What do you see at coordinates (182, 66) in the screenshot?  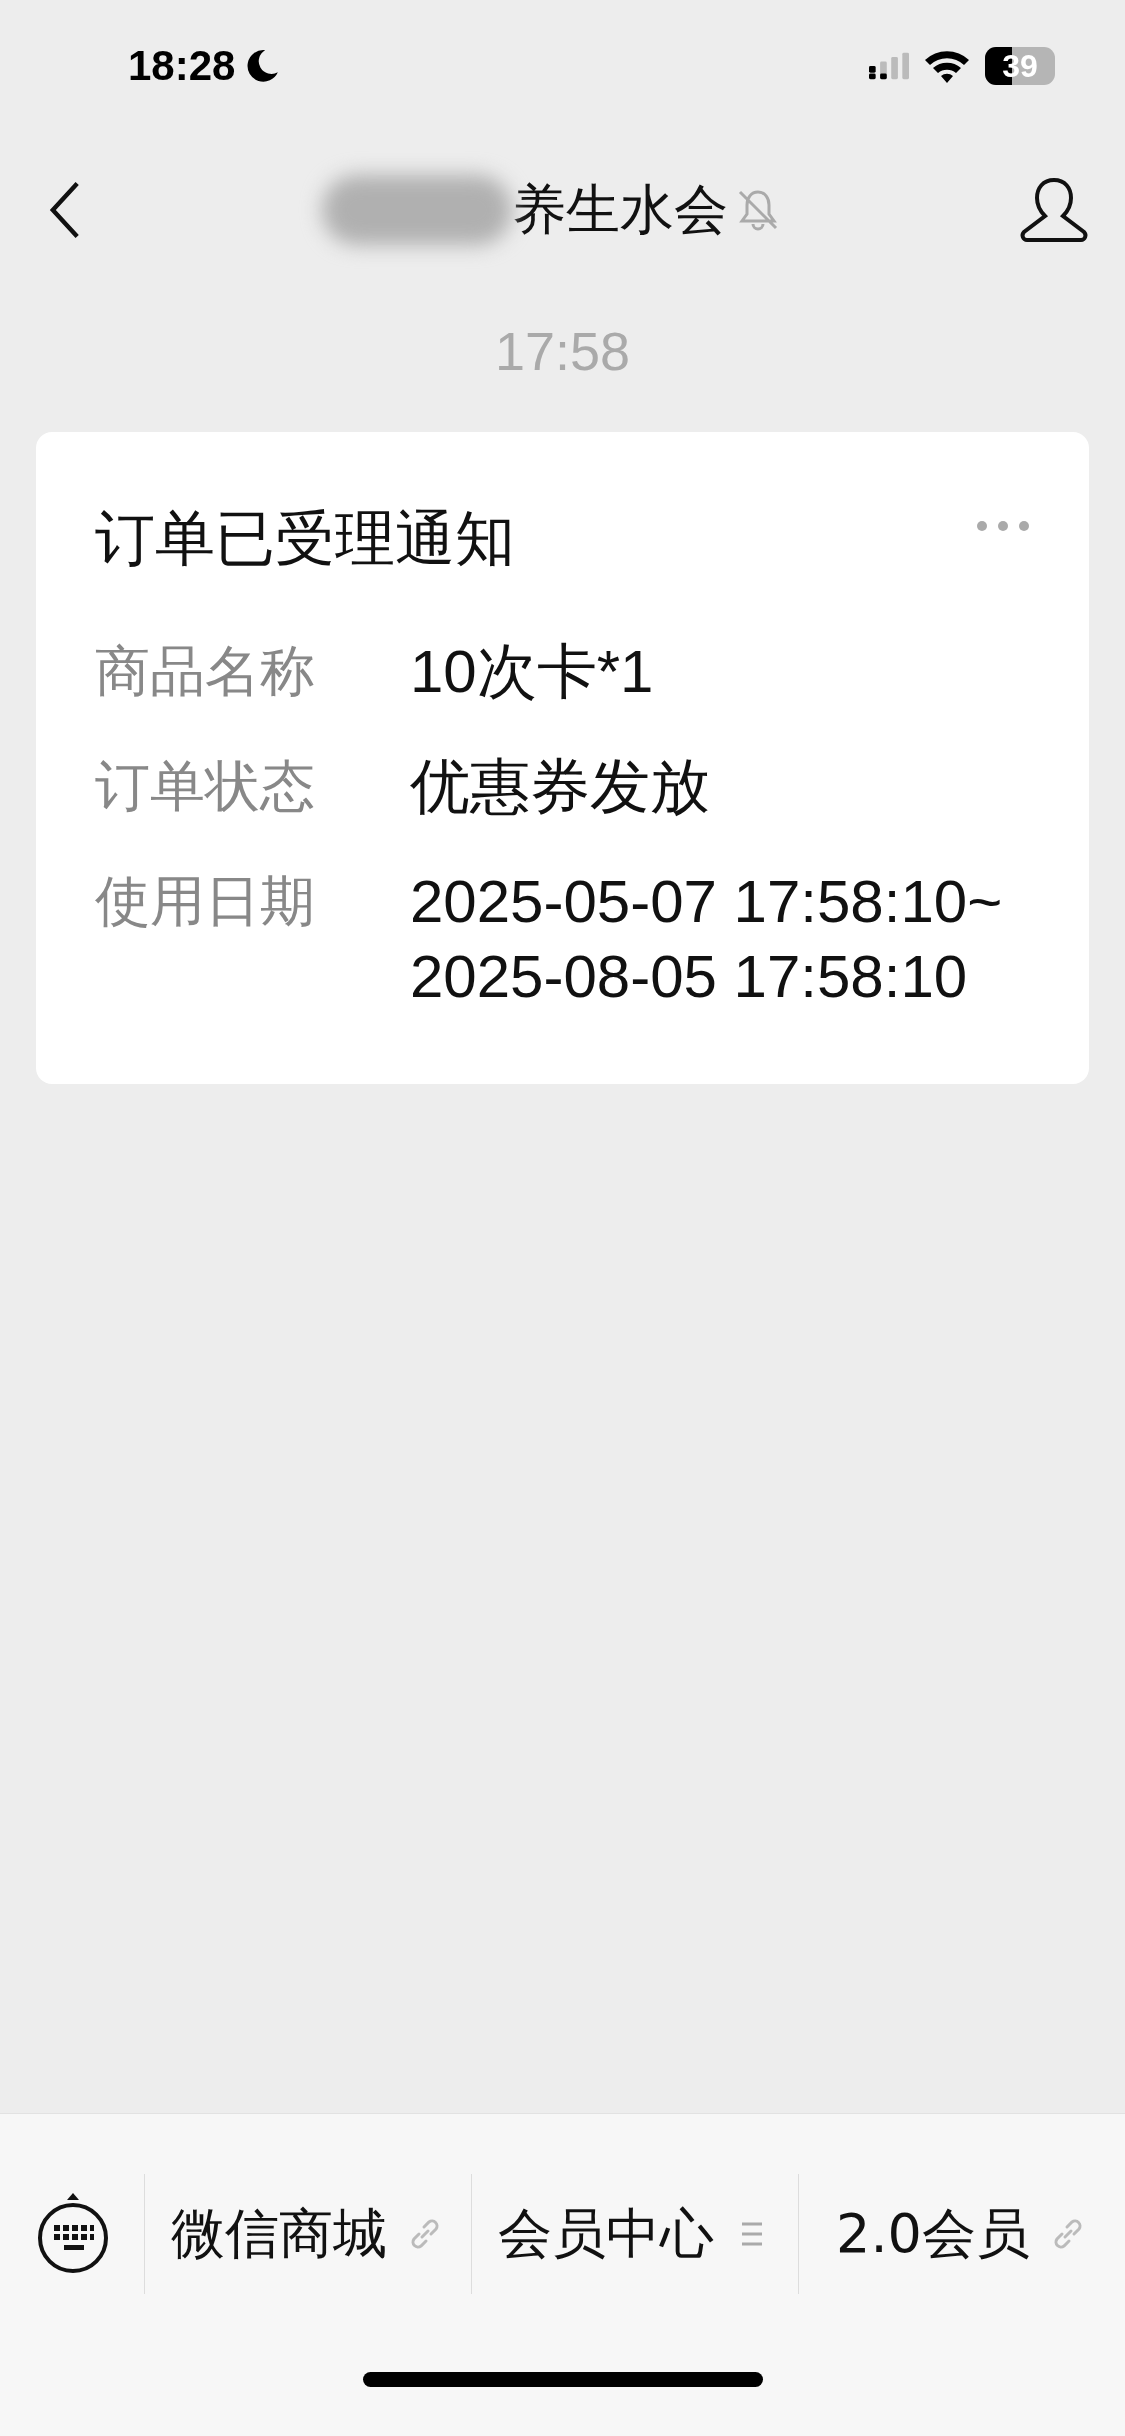 I see `status-time: 18:28` at bounding box center [182, 66].